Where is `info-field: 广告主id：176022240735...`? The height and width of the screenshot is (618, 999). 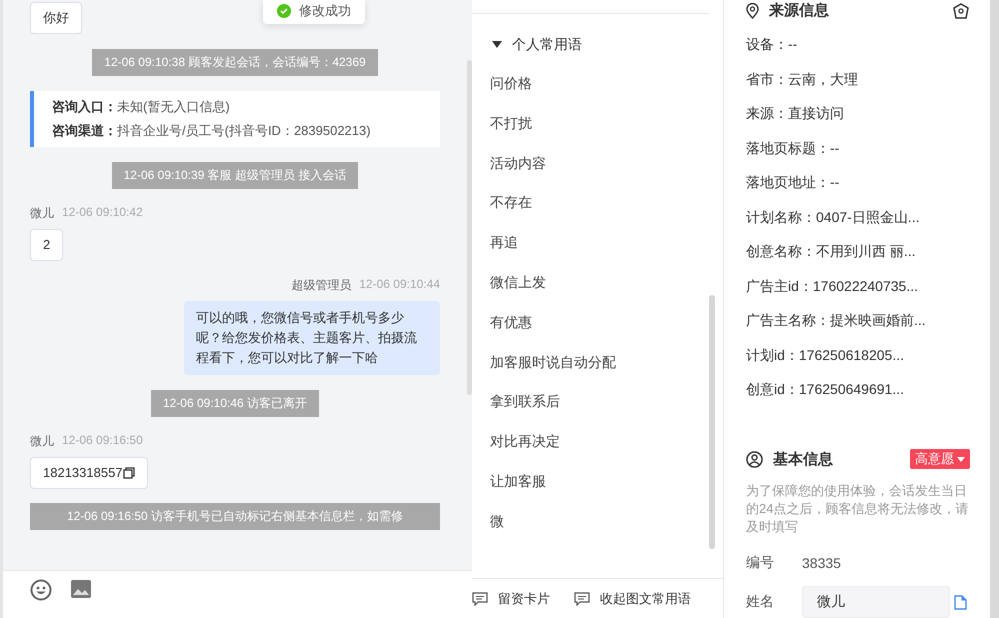
info-field: 广告主id：176022240735... is located at coordinates (858, 288).